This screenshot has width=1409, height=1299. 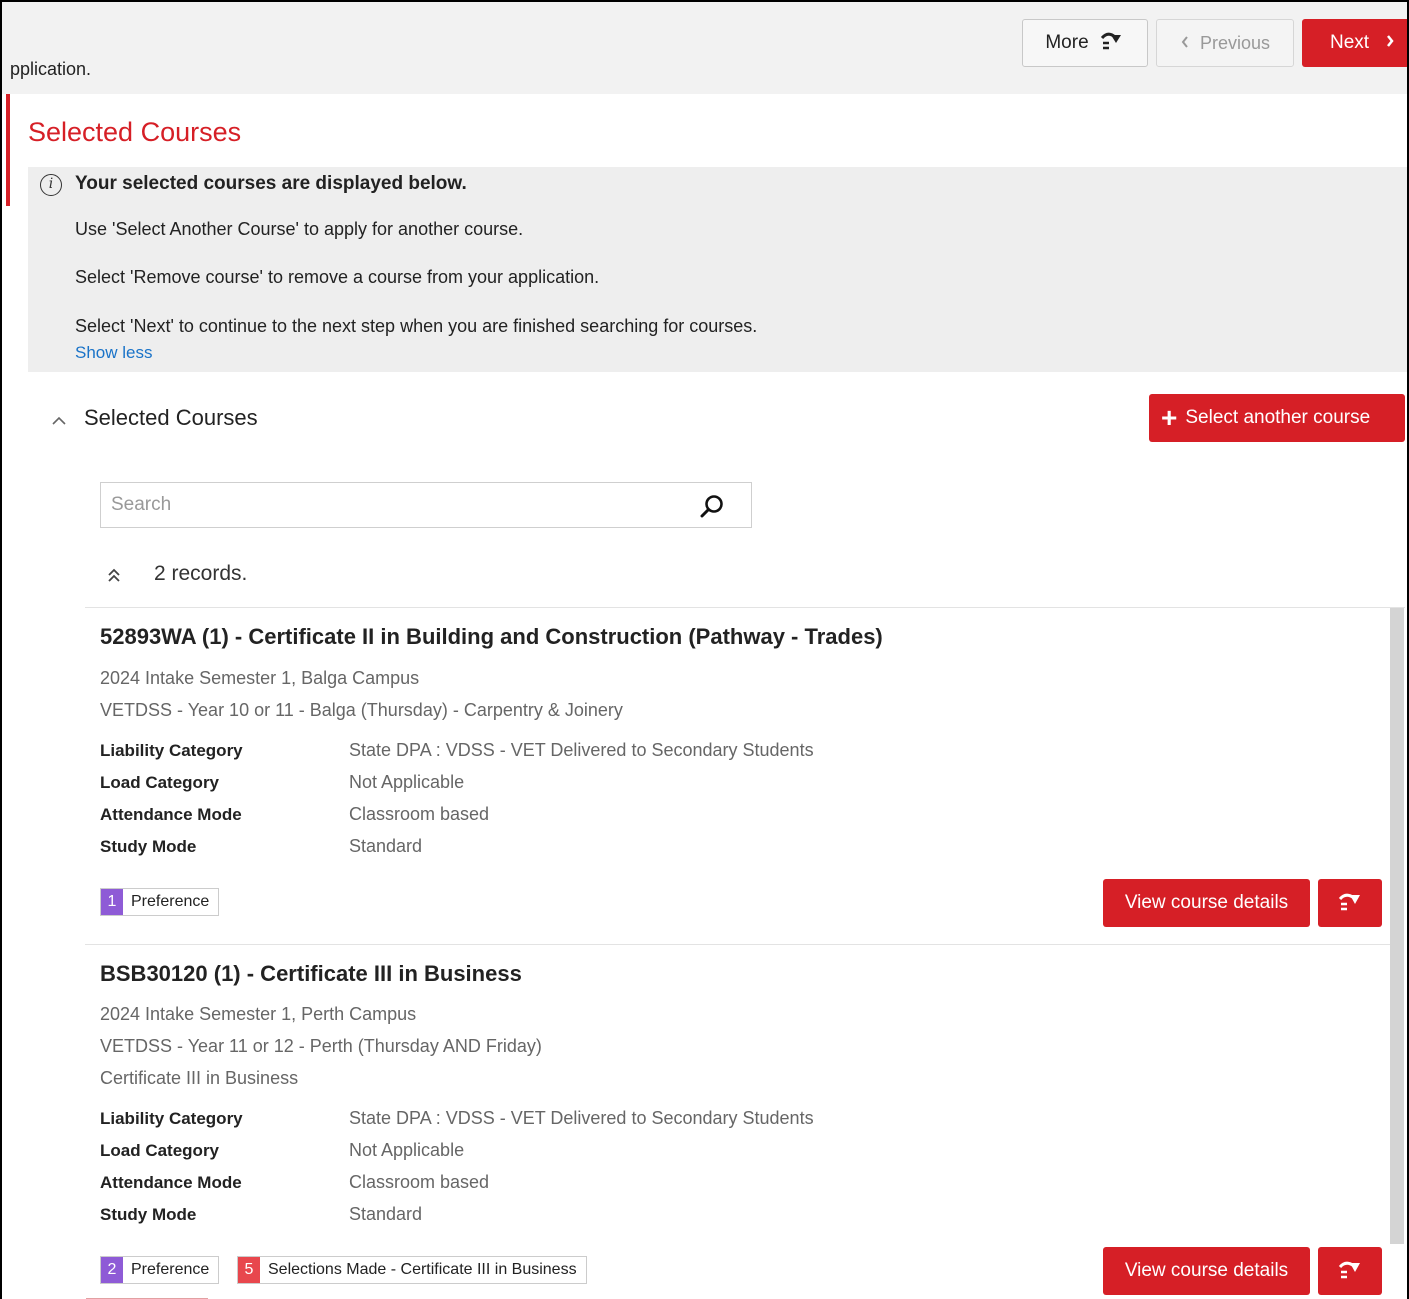 What do you see at coordinates (711, 506) in the screenshot?
I see `search-icon` at bounding box center [711, 506].